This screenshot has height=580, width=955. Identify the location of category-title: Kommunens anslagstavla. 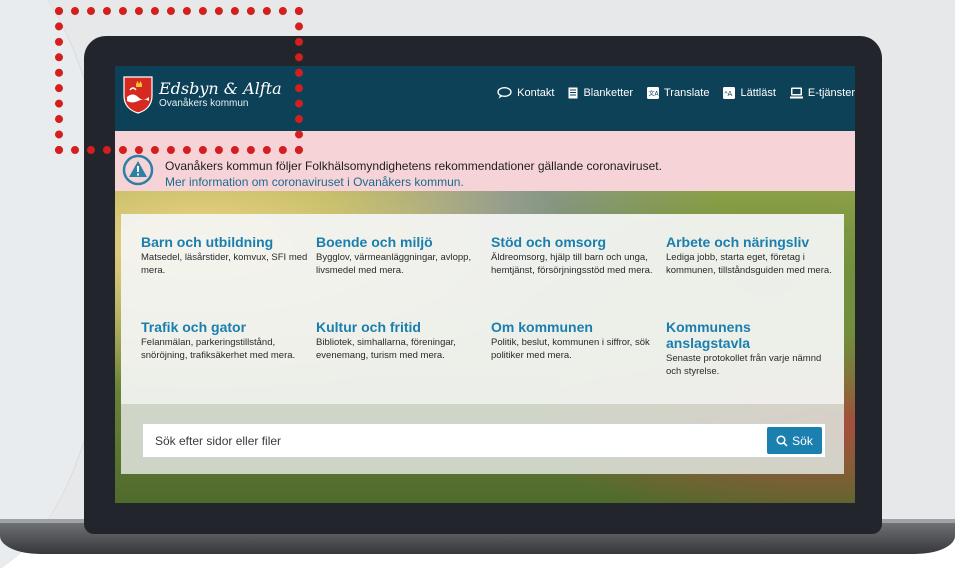
(748, 335).